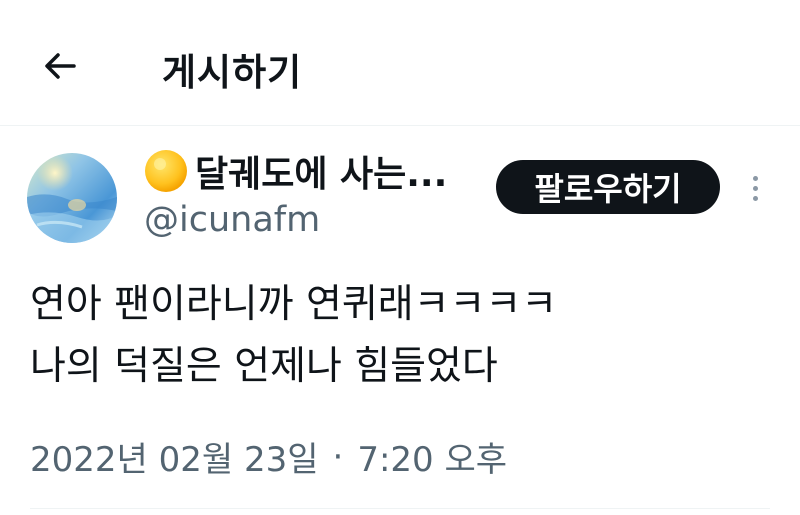 The width and height of the screenshot is (800, 515). I want to click on page-title: 게시하기, so click(232, 72).